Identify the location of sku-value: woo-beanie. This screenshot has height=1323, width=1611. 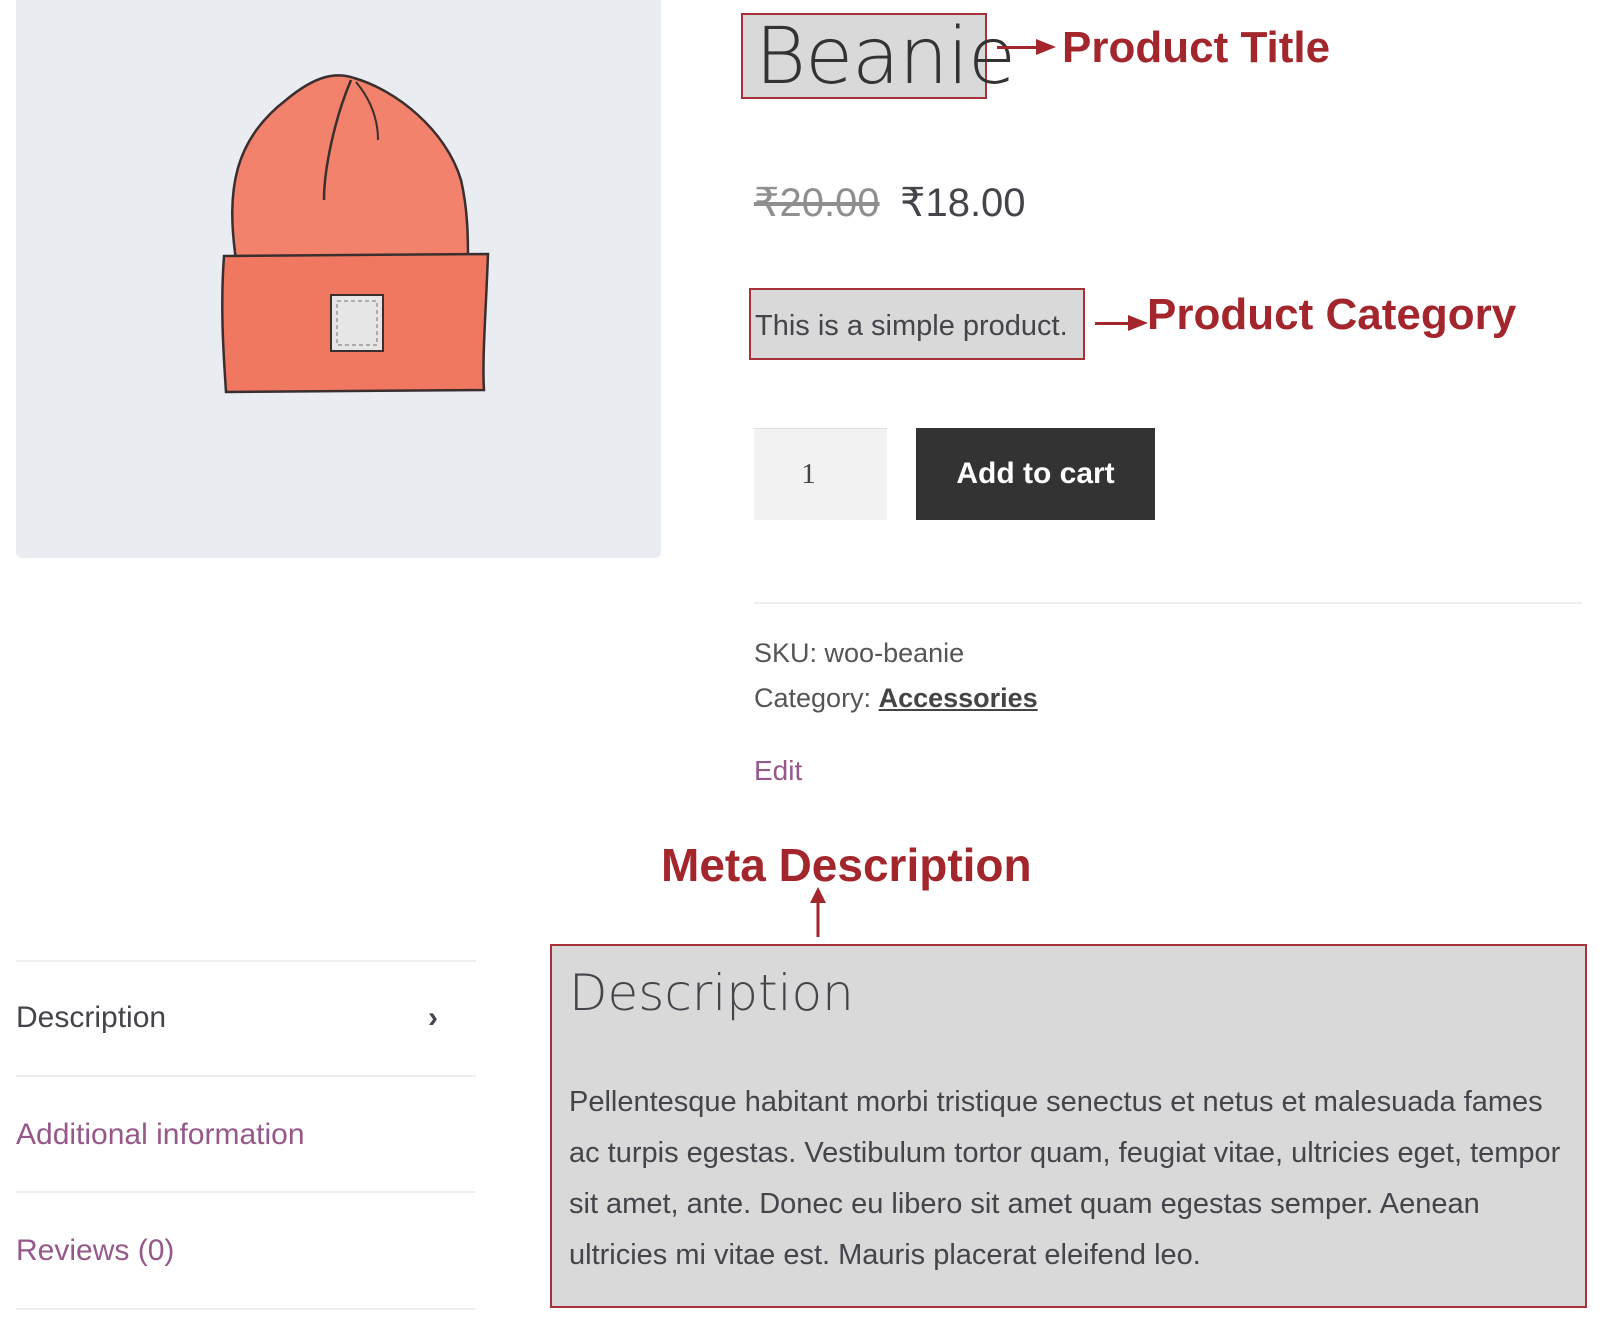
(894, 653).